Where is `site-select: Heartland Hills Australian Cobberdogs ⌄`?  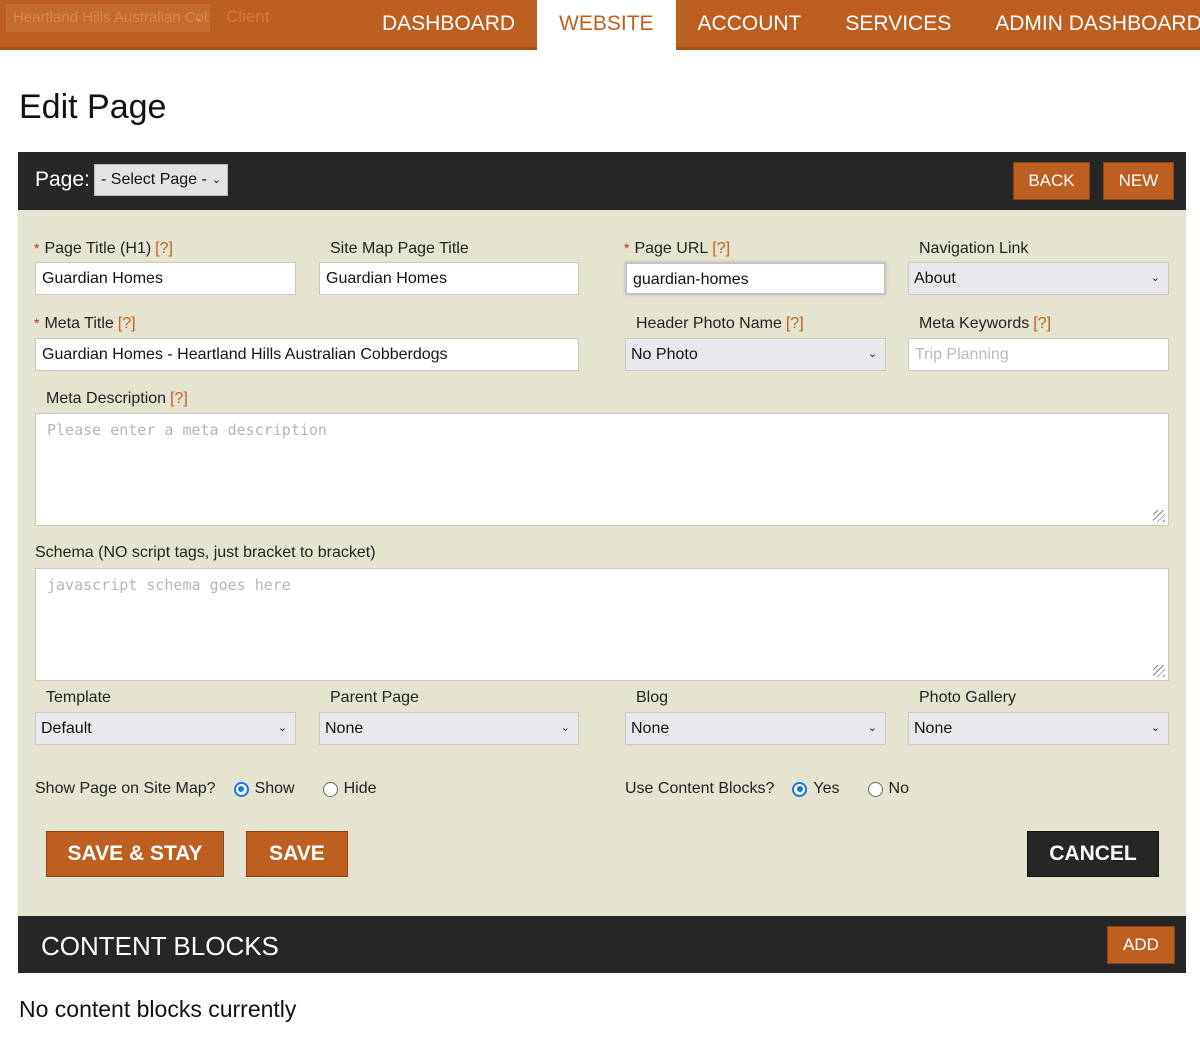
site-select: Heartland Hills Australian Cobberdogs ⌄ is located at coordinates (108, 18).